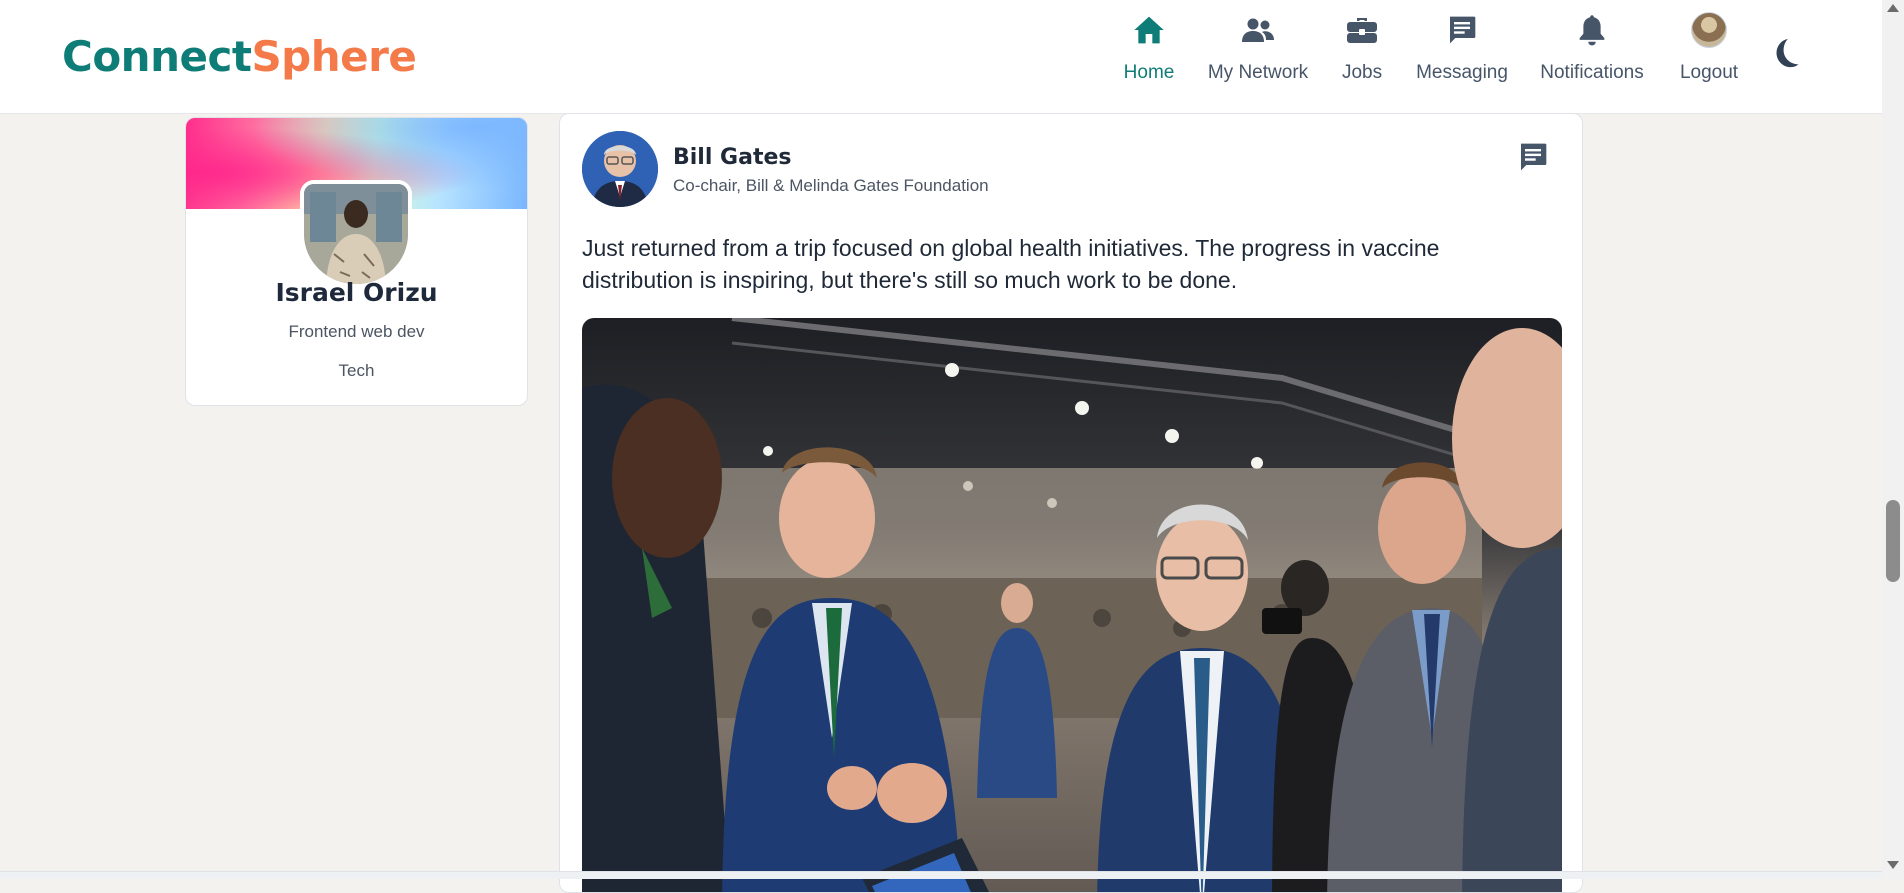 The image size is (1904, 893). Describe the element at coordinates (732, 157) in the screenshot. I see `post-author-name: Bill Gates` at that location.